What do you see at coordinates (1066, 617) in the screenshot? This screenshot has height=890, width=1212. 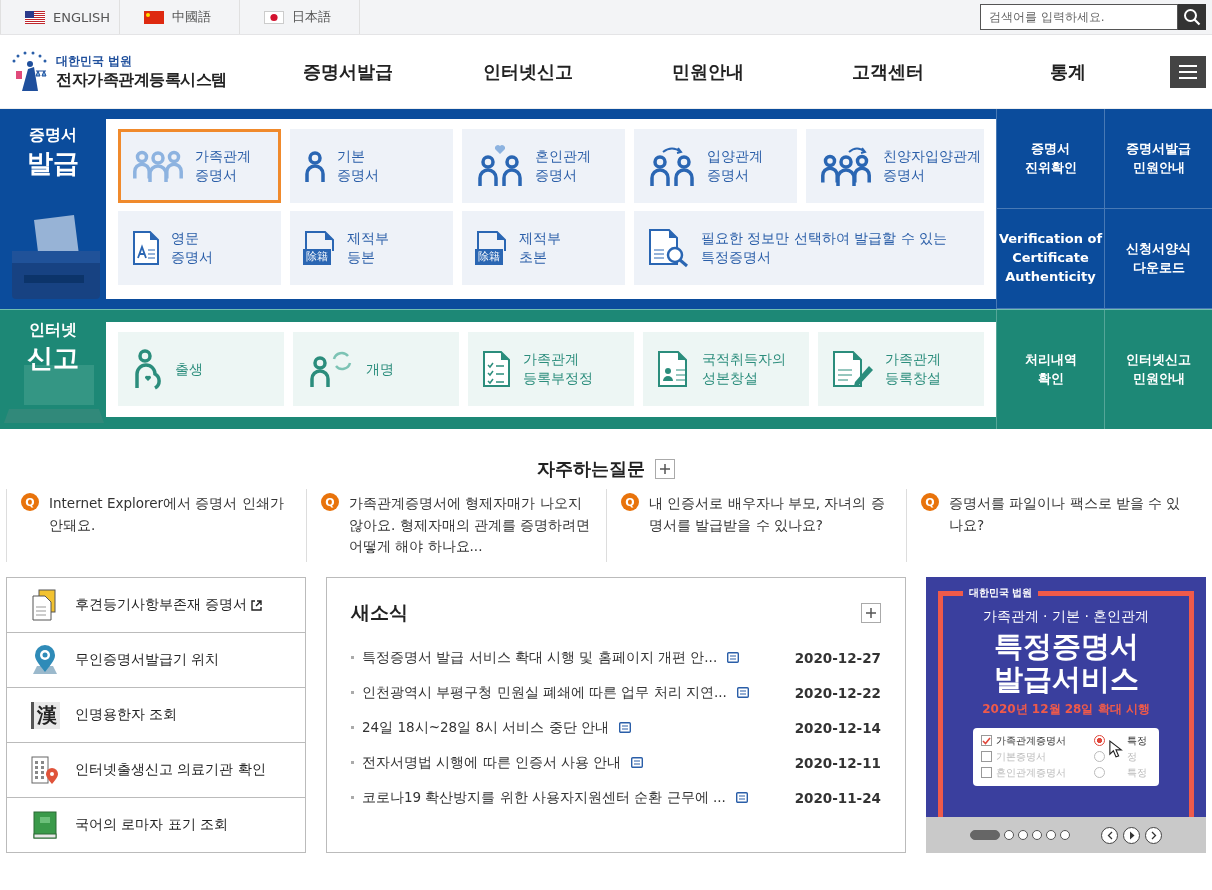 I see `banner-subtitle: 가족관계 · 기본 · 혼인관계` at bounding box center [1066, 617].